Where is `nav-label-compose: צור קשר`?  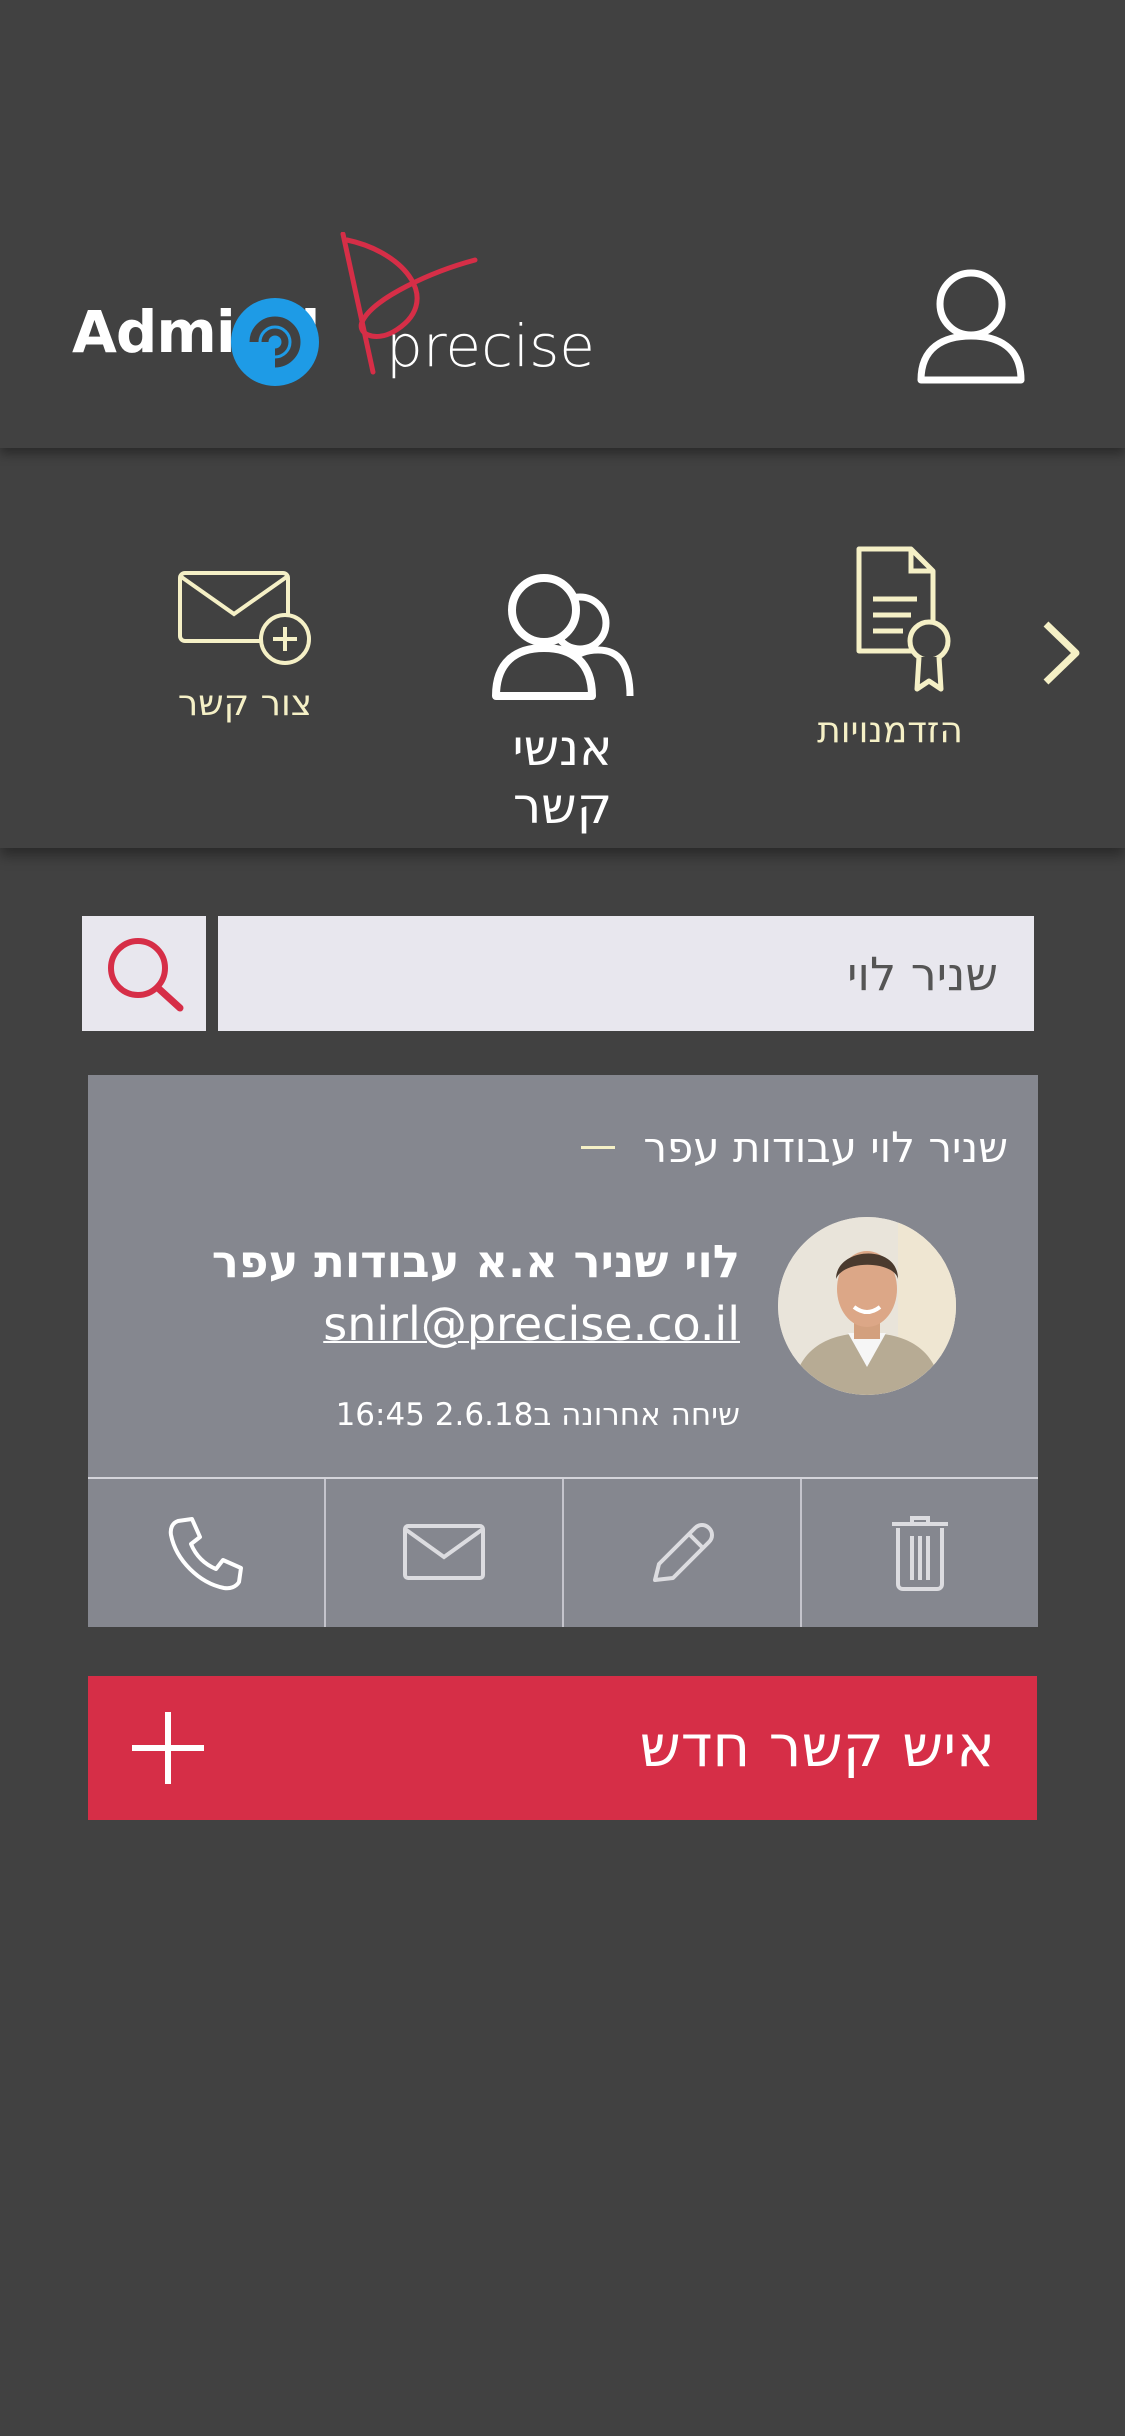
nav-label-compose: צור קשר is located at coordinates (245, 703).